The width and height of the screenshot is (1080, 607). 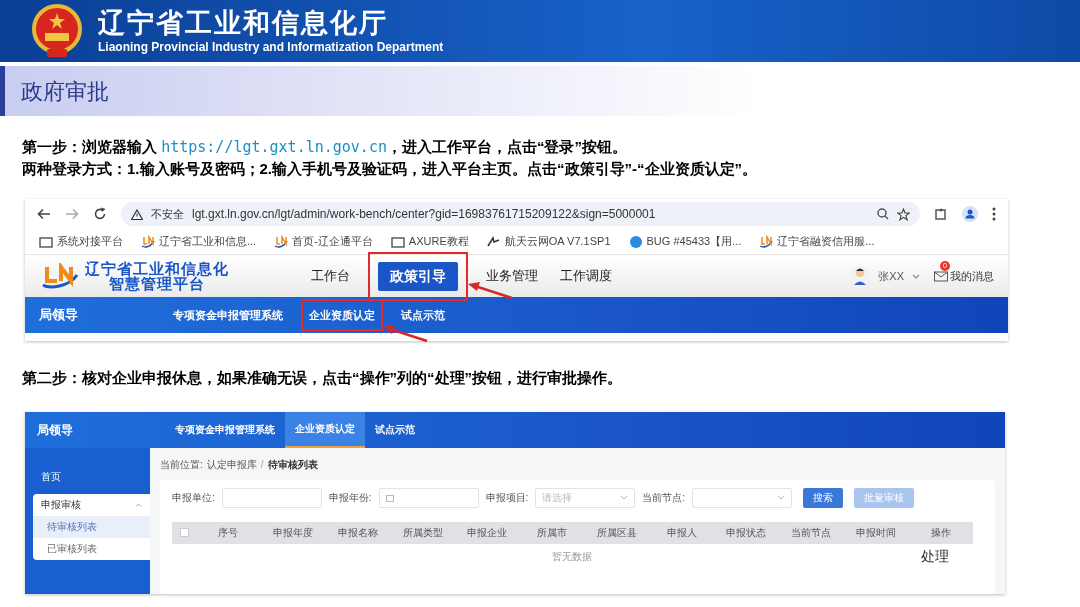 What do you see at coordinates (916, 276) in the screenshot?
I see `dropdown-caret-icon` at bounding box center [916, 276].